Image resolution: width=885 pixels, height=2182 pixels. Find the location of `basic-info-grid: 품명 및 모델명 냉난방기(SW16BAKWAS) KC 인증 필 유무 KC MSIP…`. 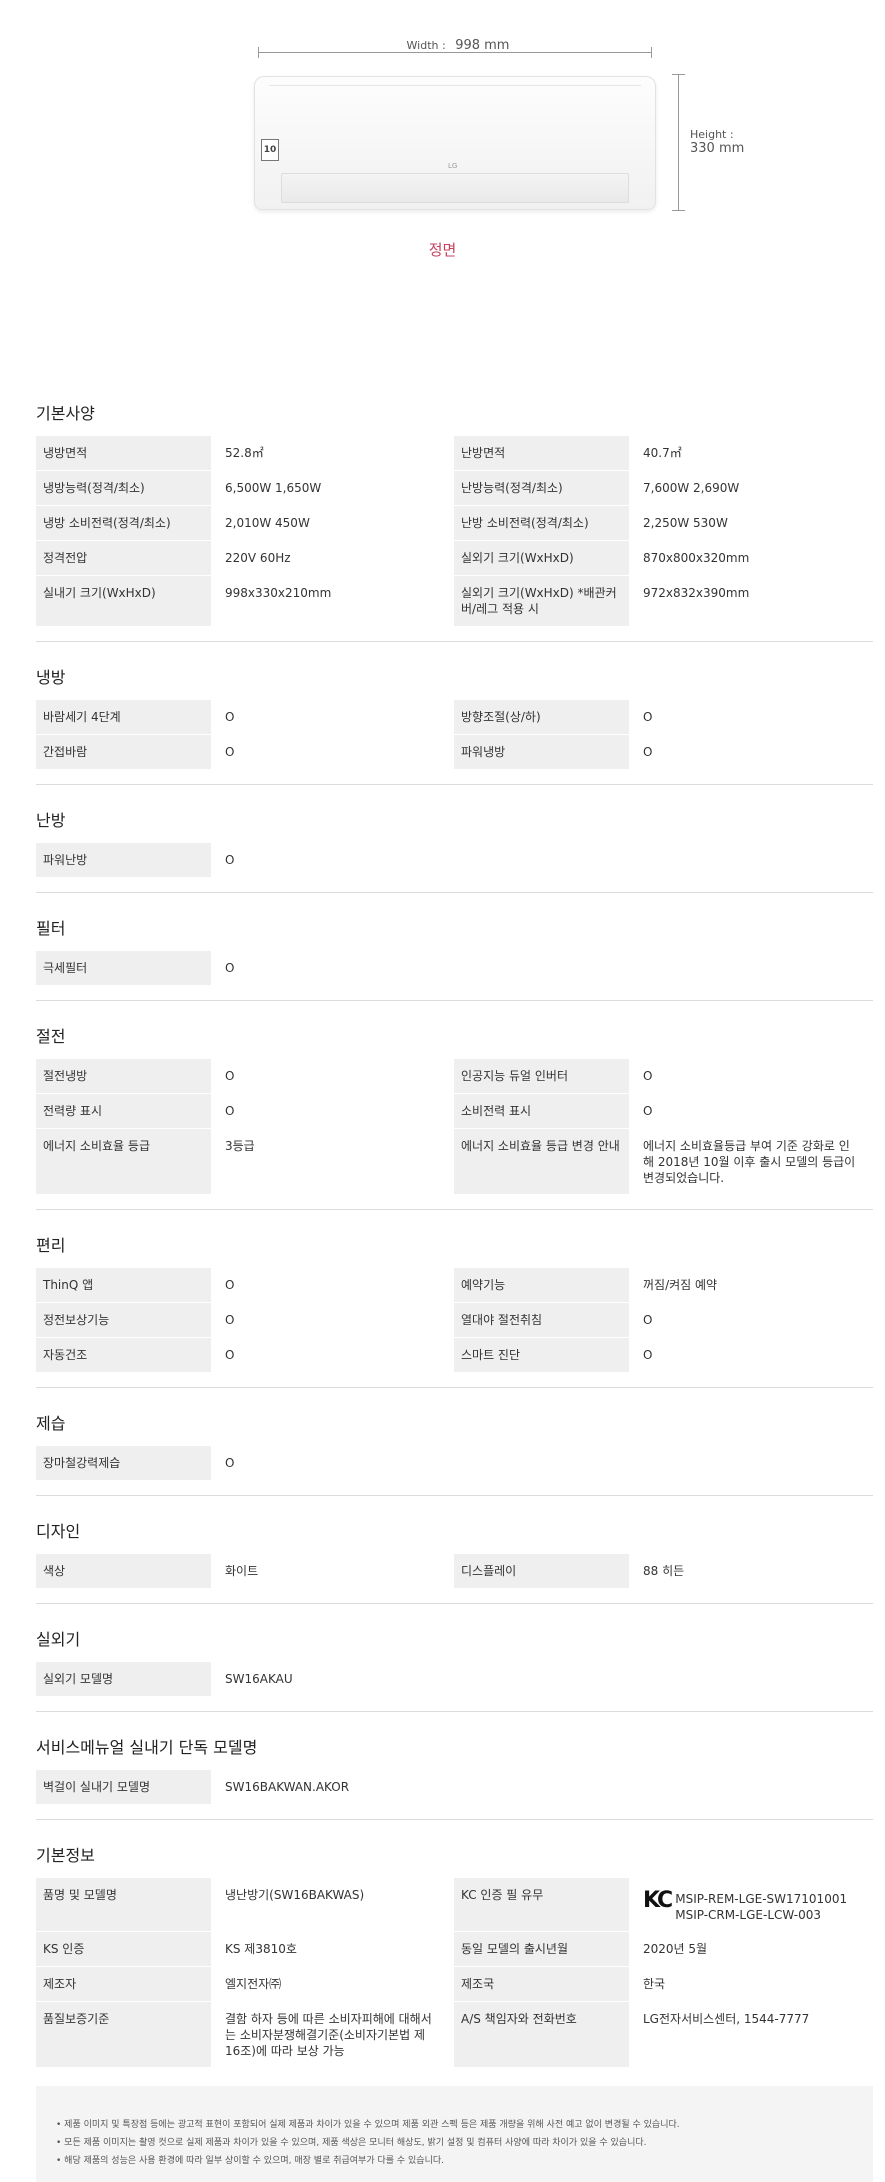

basic-info-grid: 품명 및 모델명 냉난방기(SW16BAKWAS) KC 인증 필 유무 KC MSIP… is located at coordinates (454, 1973).